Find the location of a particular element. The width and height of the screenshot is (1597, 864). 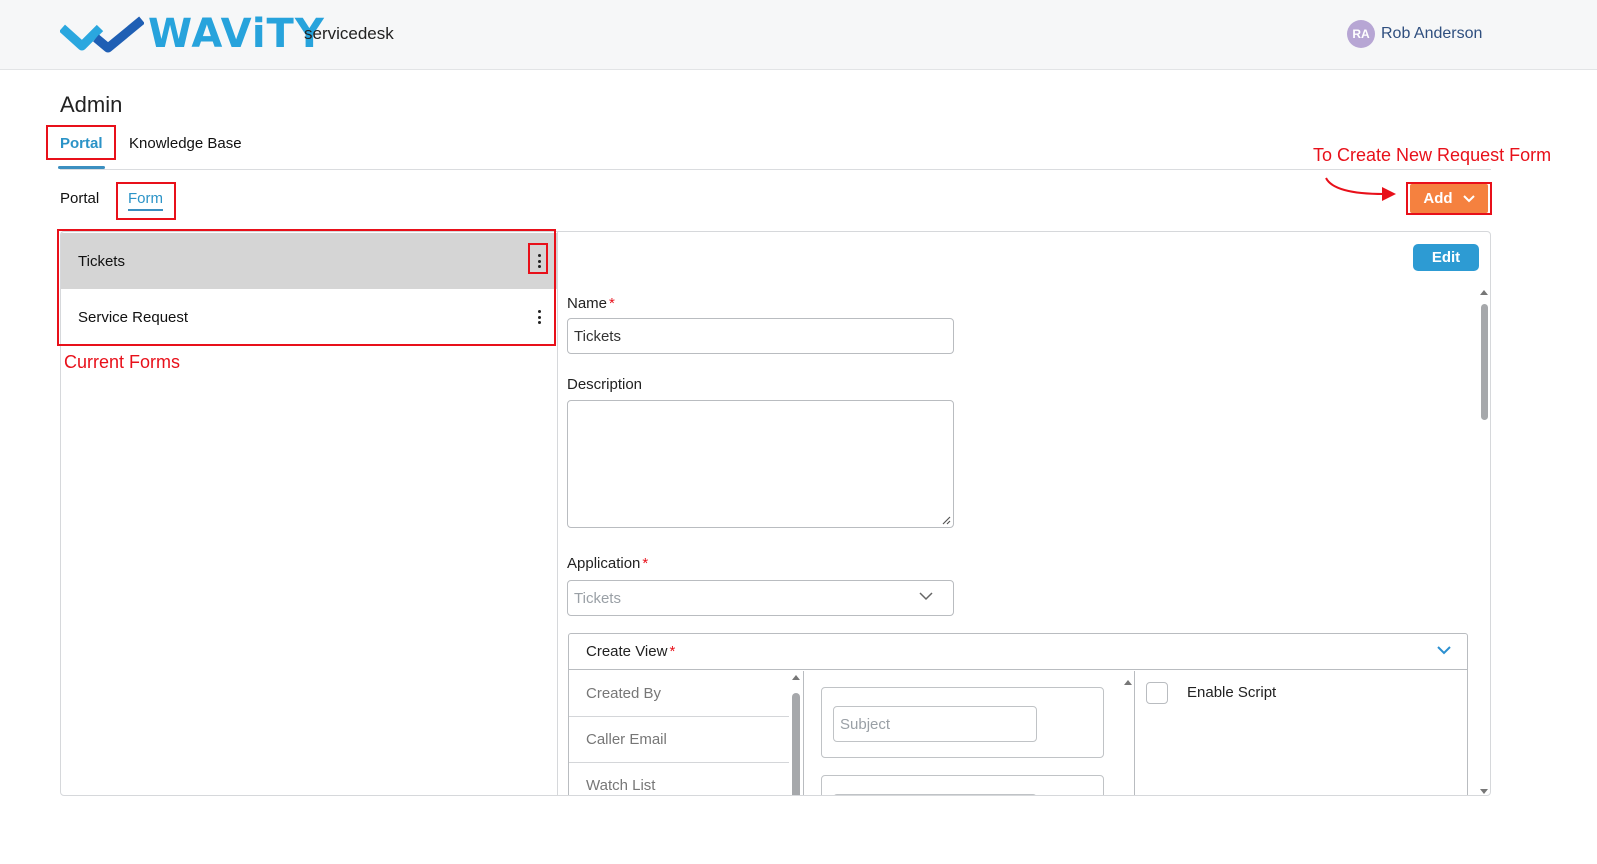

resize-handle-icon is located at coordinates (946, 520).